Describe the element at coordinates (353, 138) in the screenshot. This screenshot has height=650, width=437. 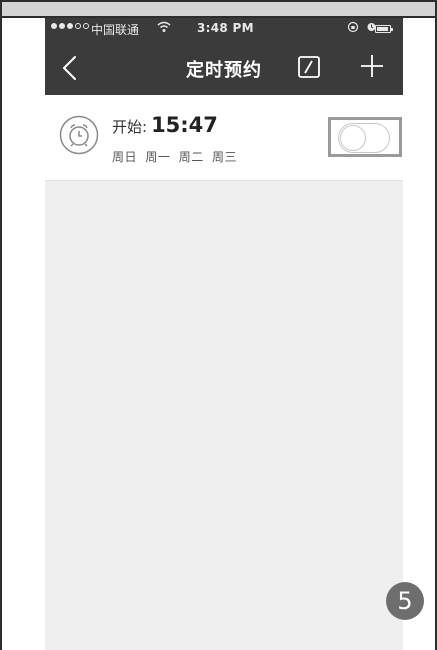
I see `toggle-knob` at that location.